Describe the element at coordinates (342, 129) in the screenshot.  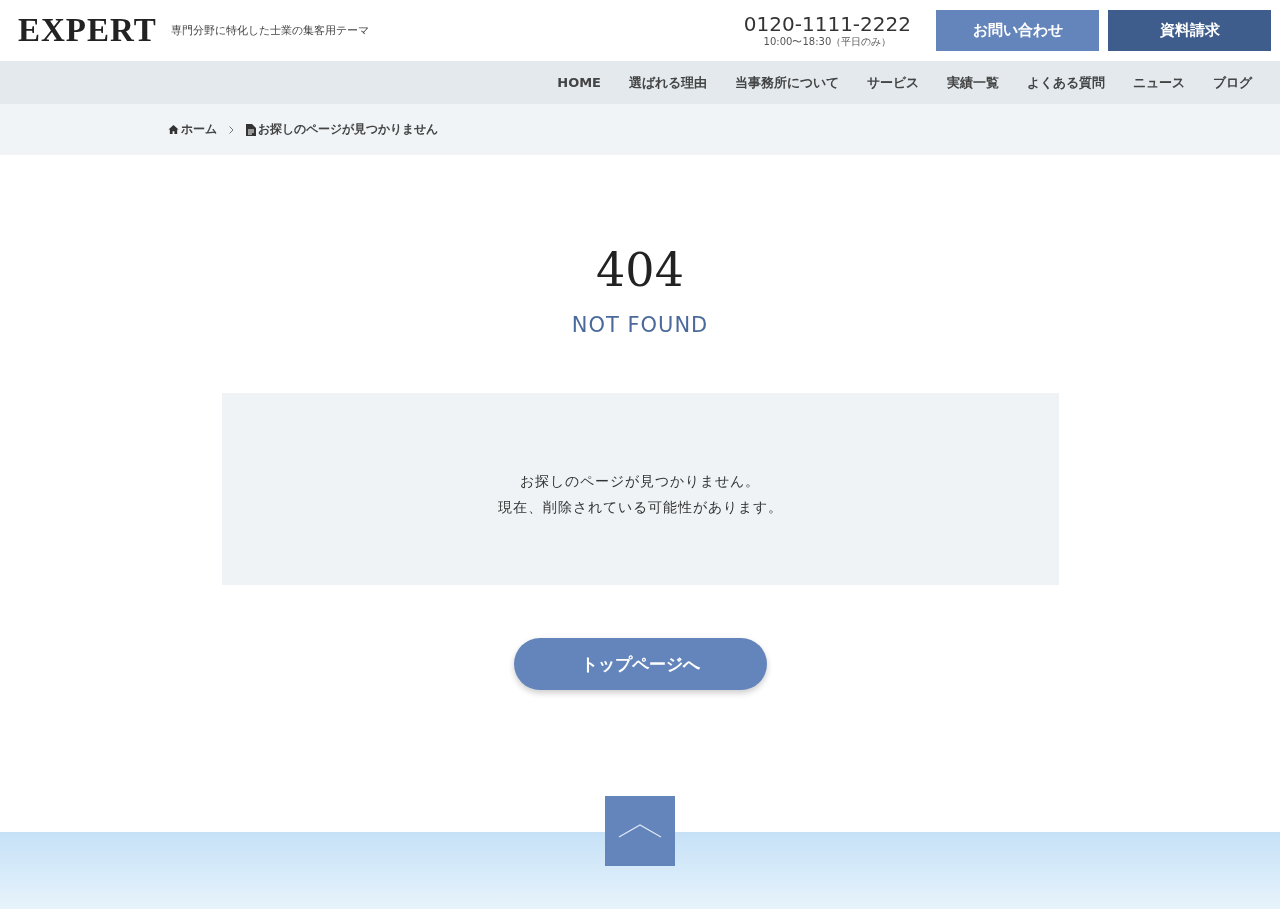
I see `breadcrumb-link: お探しのページが見つかりません` at that location.